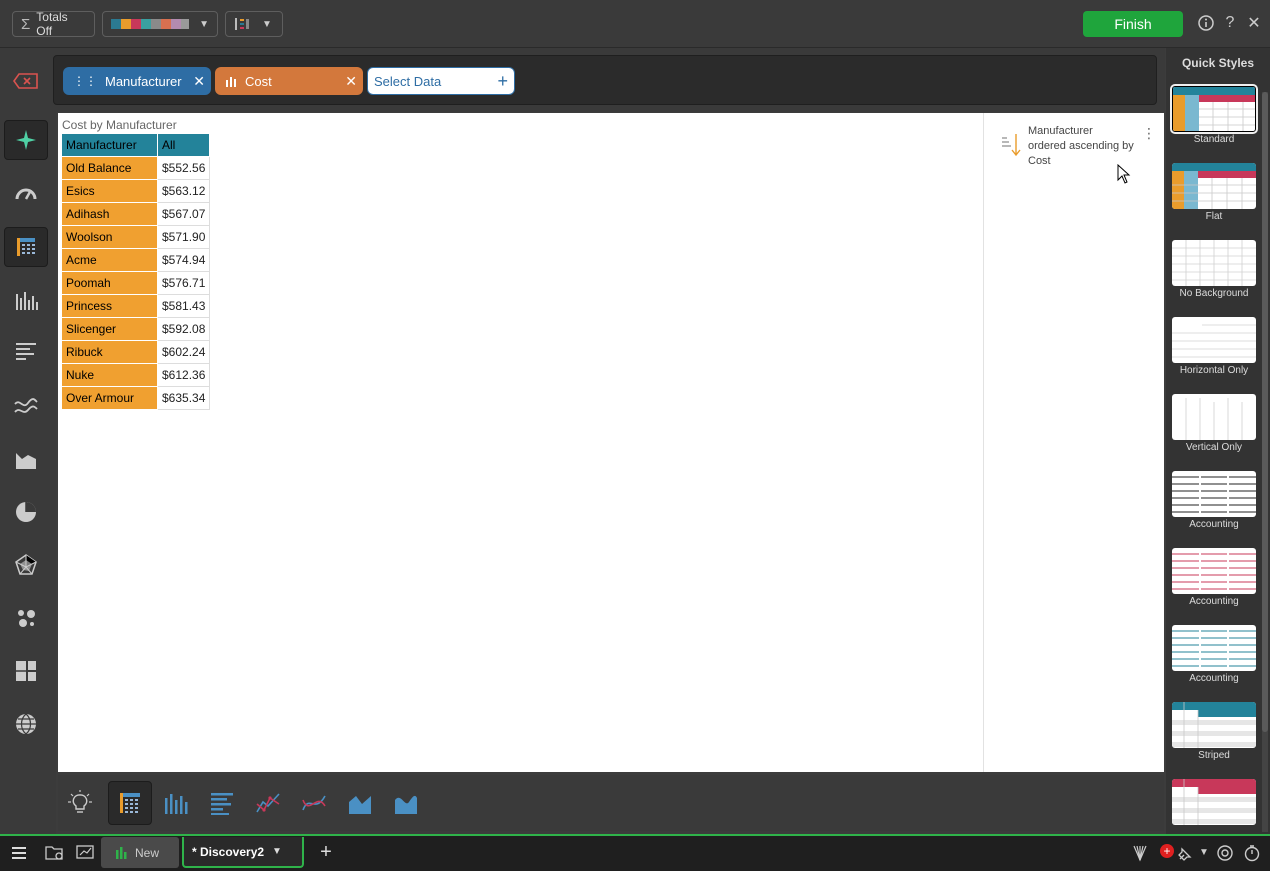  I want to click on row-label: Poomah, so click(109, 283).